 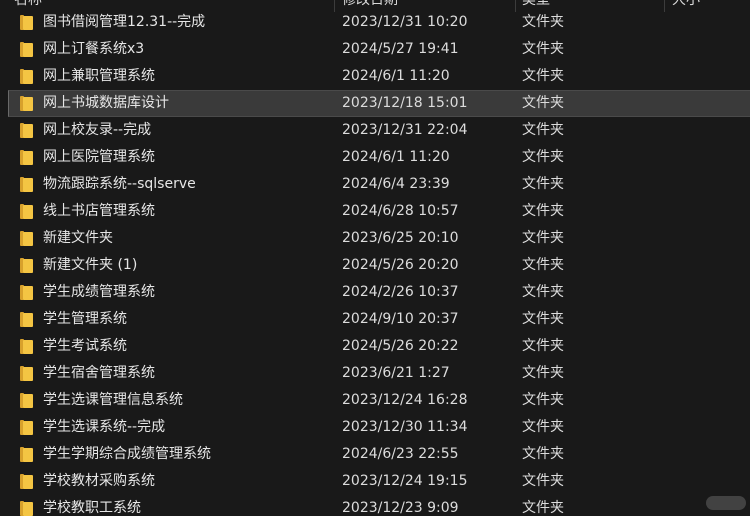 What do you see at coordinates (400, 454) in the screenshot?
I see `file-date-modified: 2024/6/23 22:55` at bounding box center [400, 454].